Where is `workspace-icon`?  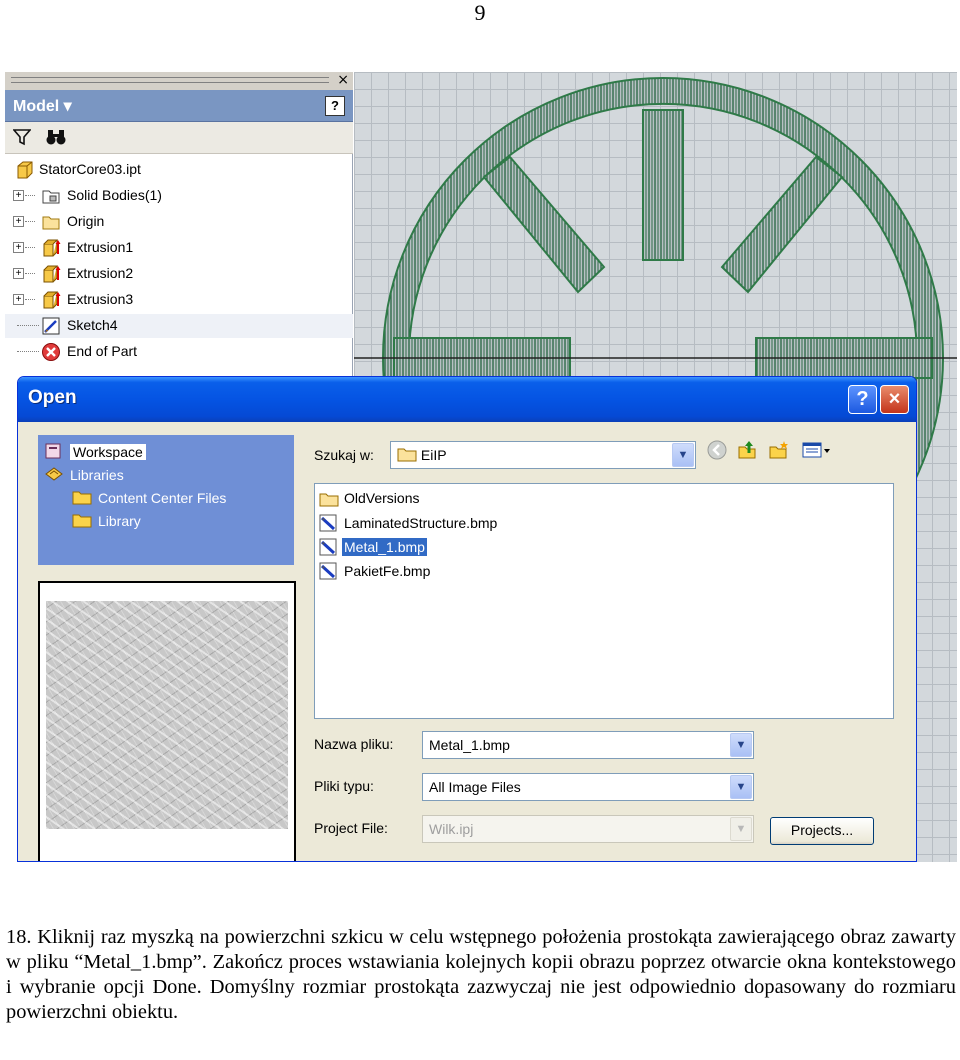 workspace-icon is located at coordinates (54, 451).